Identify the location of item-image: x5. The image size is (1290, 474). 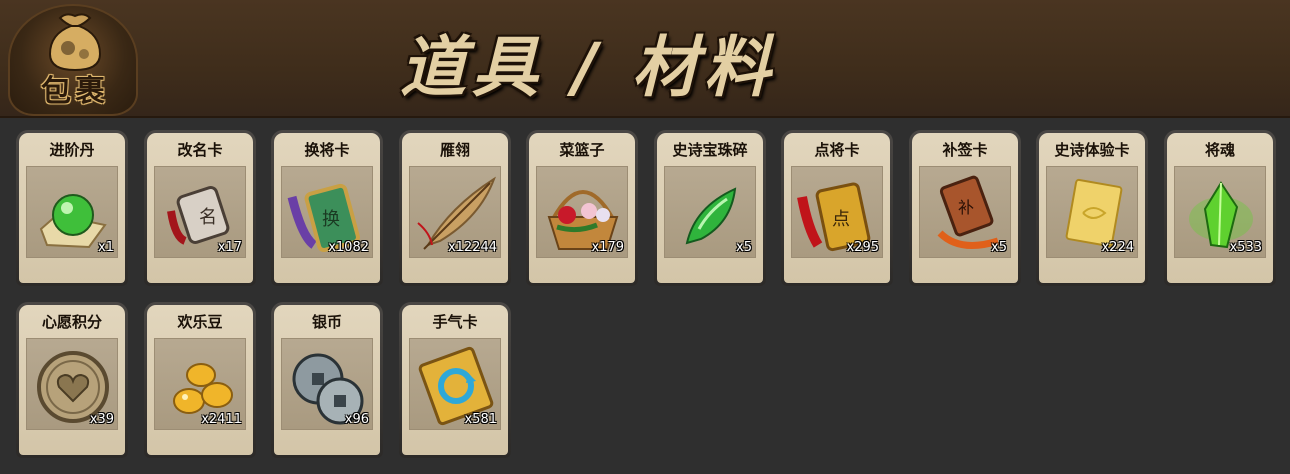
(710, 212).